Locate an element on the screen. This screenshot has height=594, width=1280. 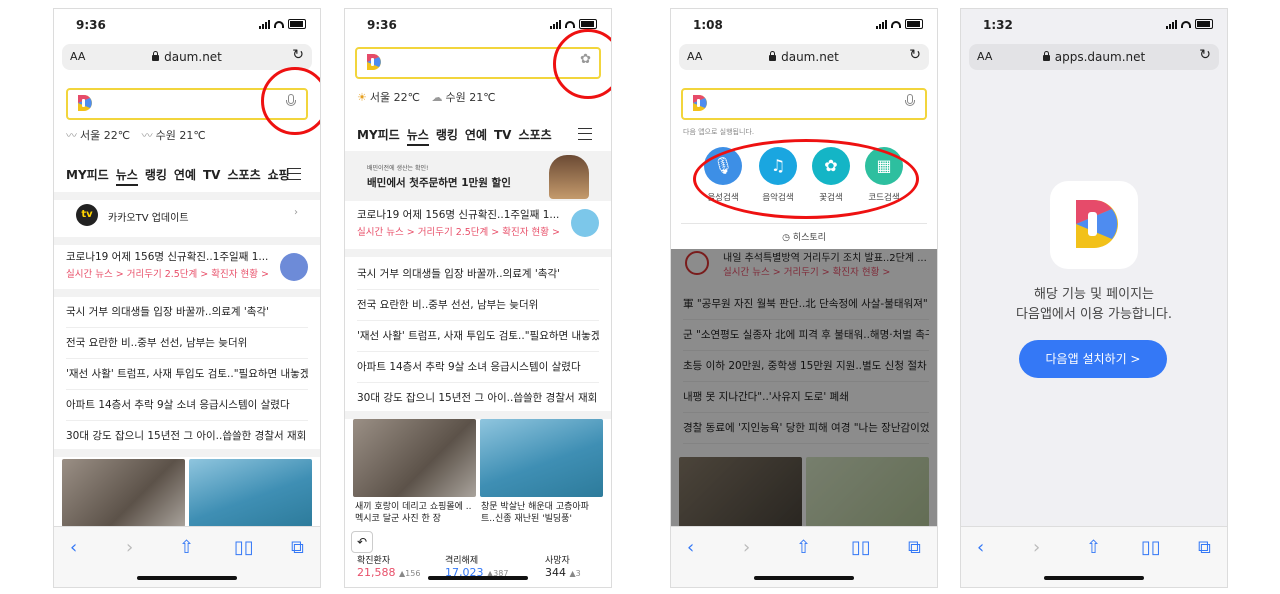
stat-label: 사망자 is located at coordinates (557, 561).